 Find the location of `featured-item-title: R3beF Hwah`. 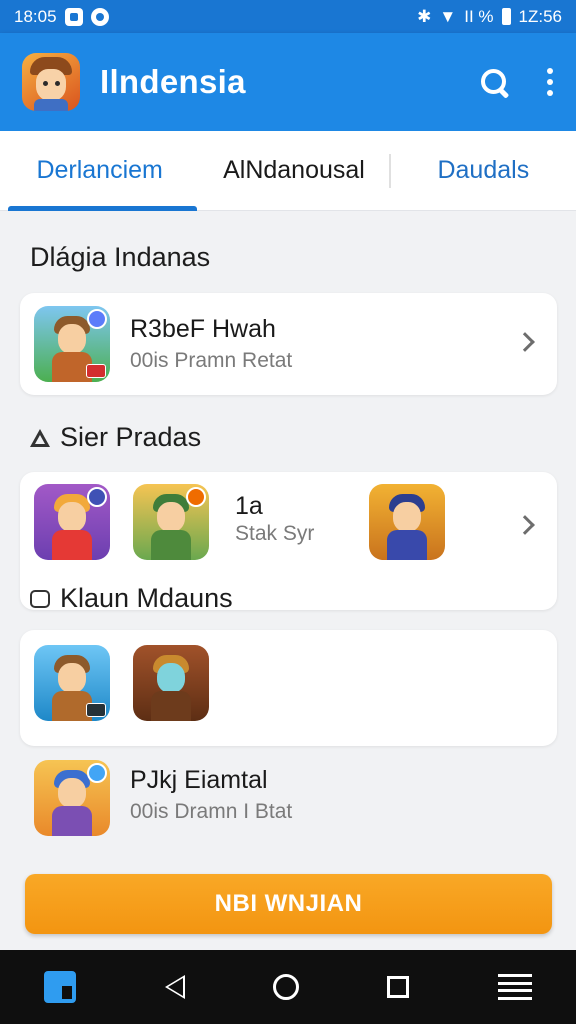

featured-item-title: R3beF Hwah is located at coordinates (203, 329).